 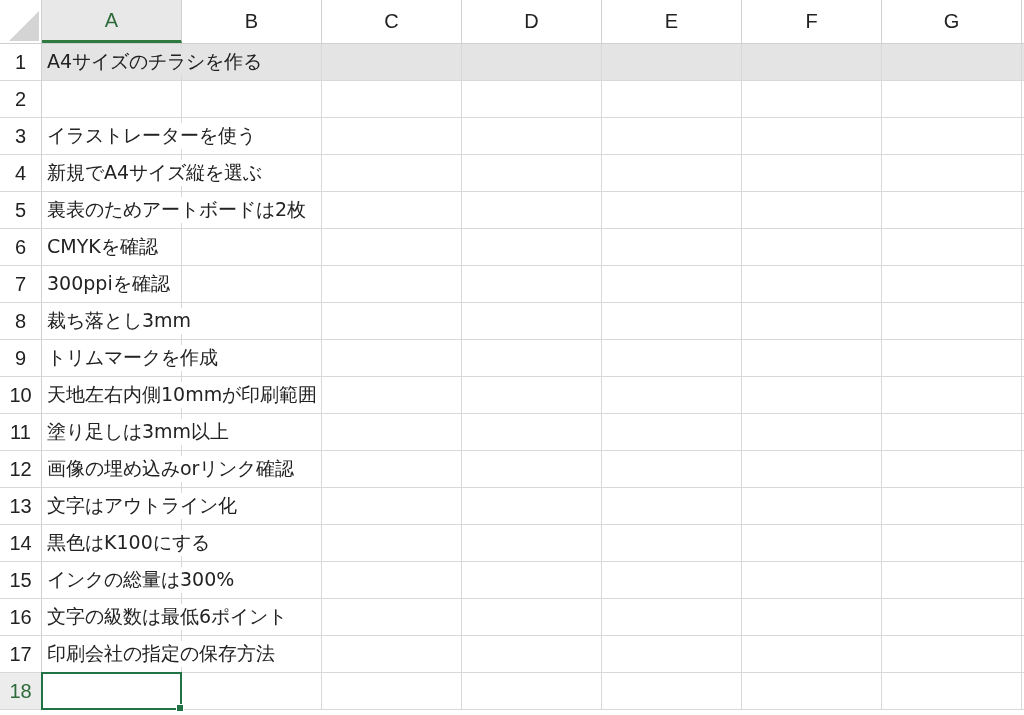 I want to click on corner-triangle-icon, so click(x=24, y=26).